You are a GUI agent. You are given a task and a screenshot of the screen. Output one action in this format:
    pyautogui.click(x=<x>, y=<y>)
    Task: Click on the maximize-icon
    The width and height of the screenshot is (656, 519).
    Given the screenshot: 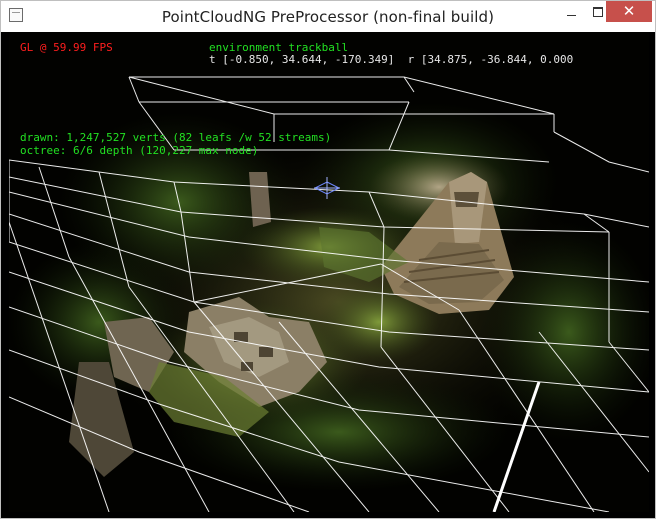 What is the action you would take?
    pyautogui.click(x=597, y=11)
    